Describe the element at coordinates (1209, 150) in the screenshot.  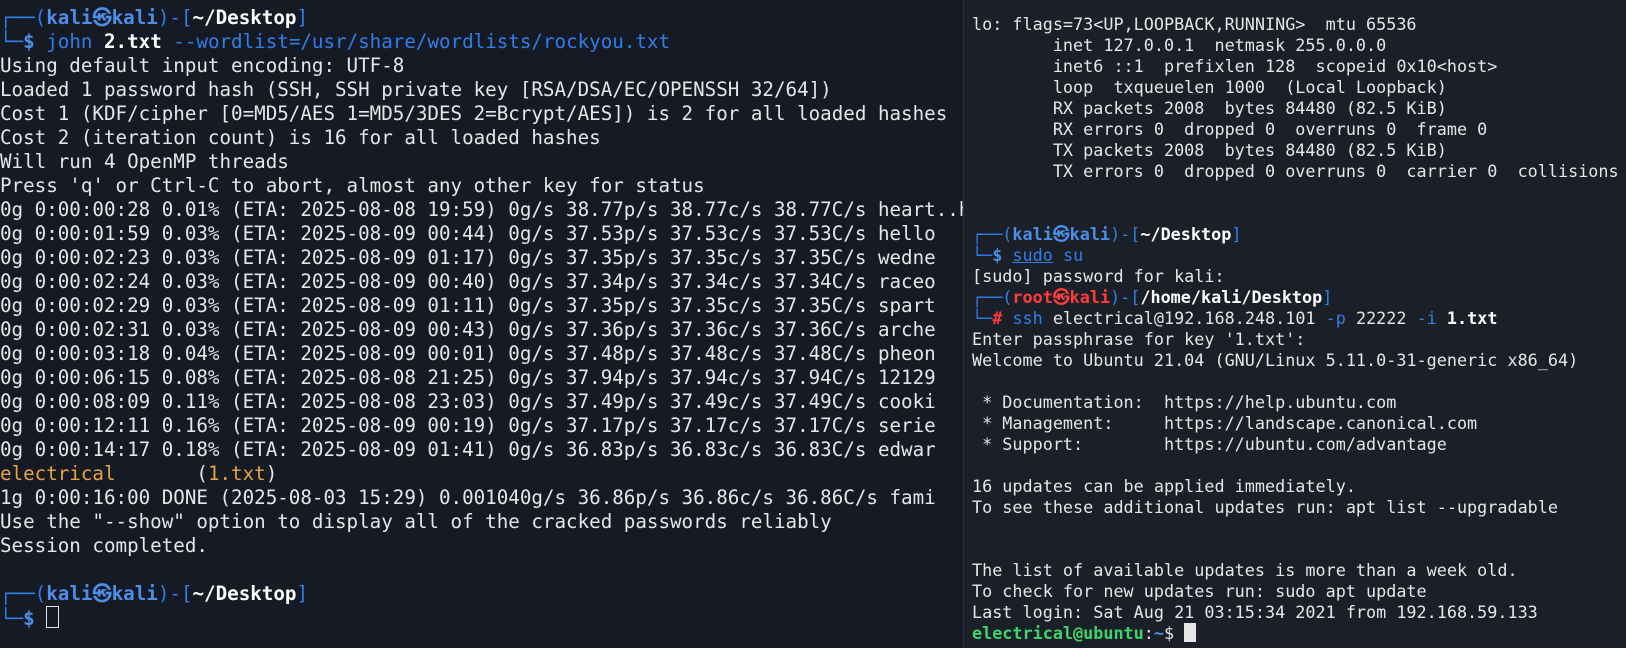
I see `ifconfig-line: TX packets 2008 bytes 84480 (82.5 KiB)` at that location.